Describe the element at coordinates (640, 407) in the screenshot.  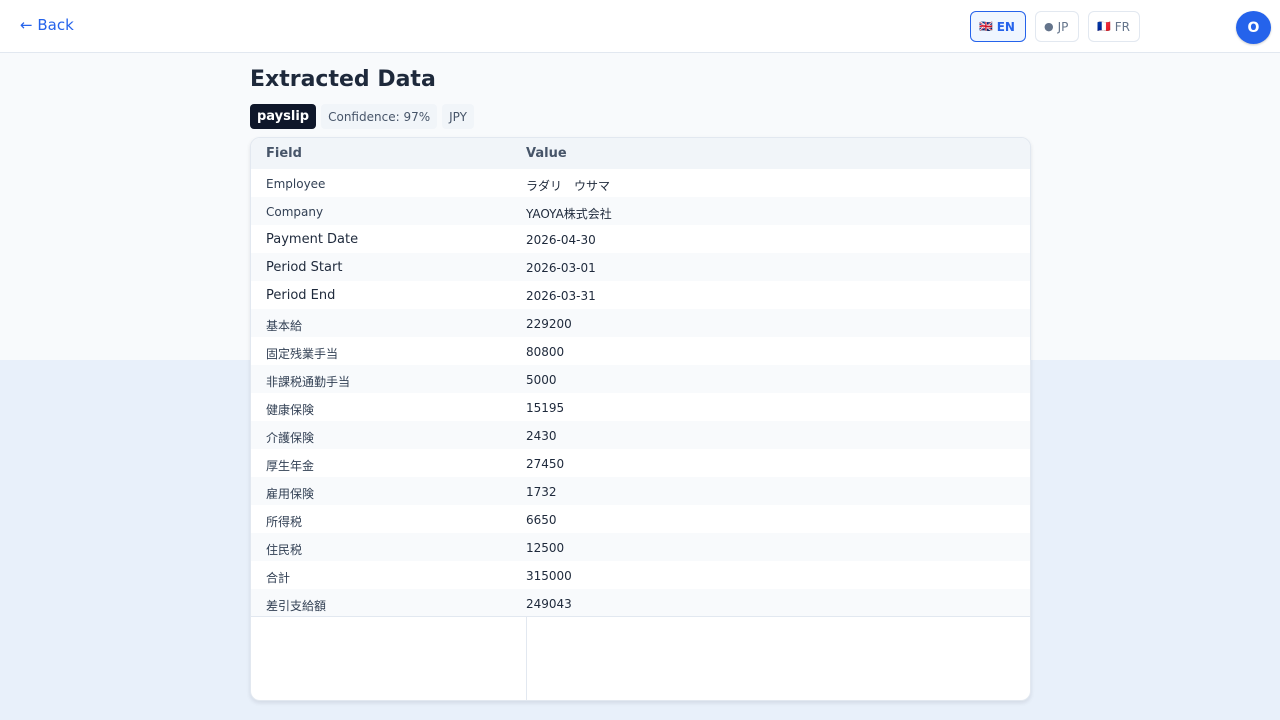
I see `table-row: 健康保険 15195` at that location.